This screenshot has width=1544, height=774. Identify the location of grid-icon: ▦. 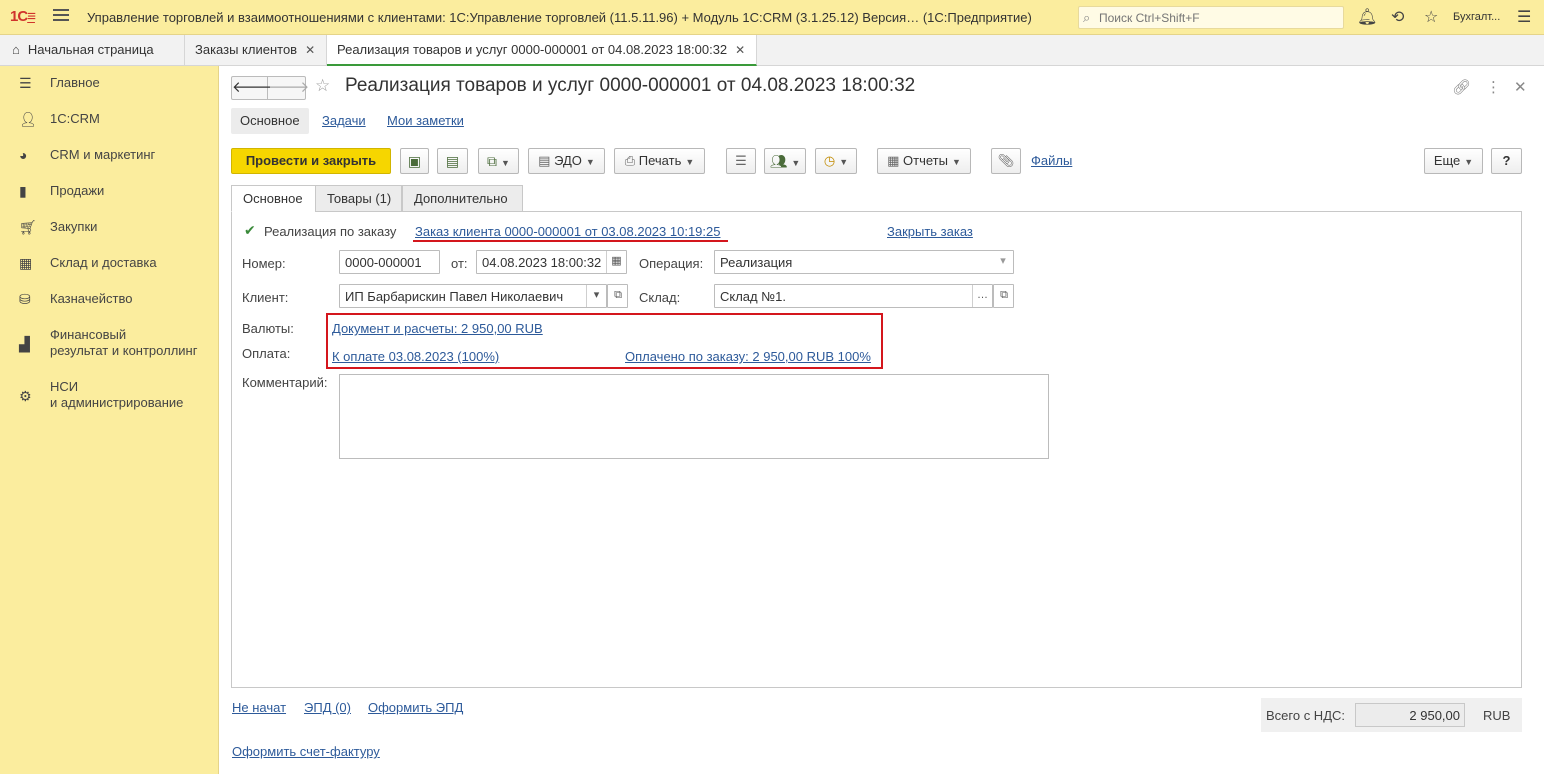
(26, 263).